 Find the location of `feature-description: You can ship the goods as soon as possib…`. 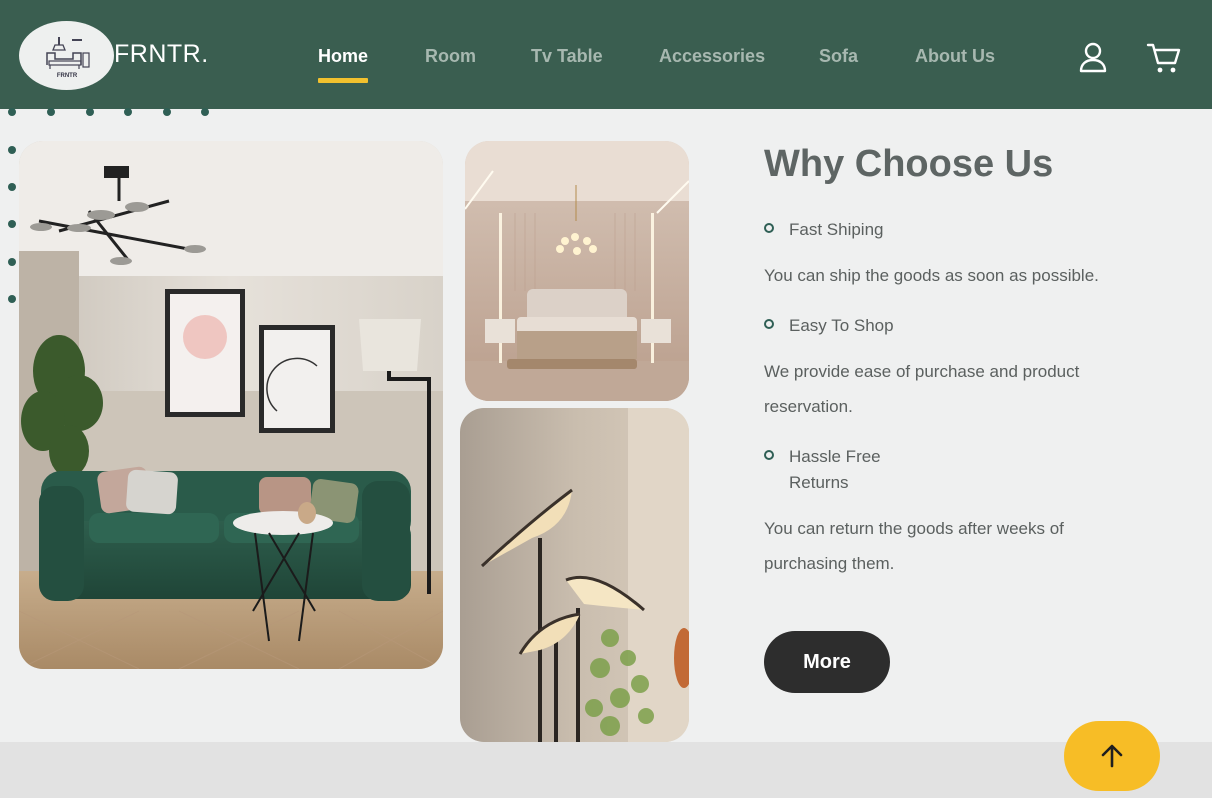

feature-description: You can ship the goods as soon as possib… is located at coordinates (931, 275).